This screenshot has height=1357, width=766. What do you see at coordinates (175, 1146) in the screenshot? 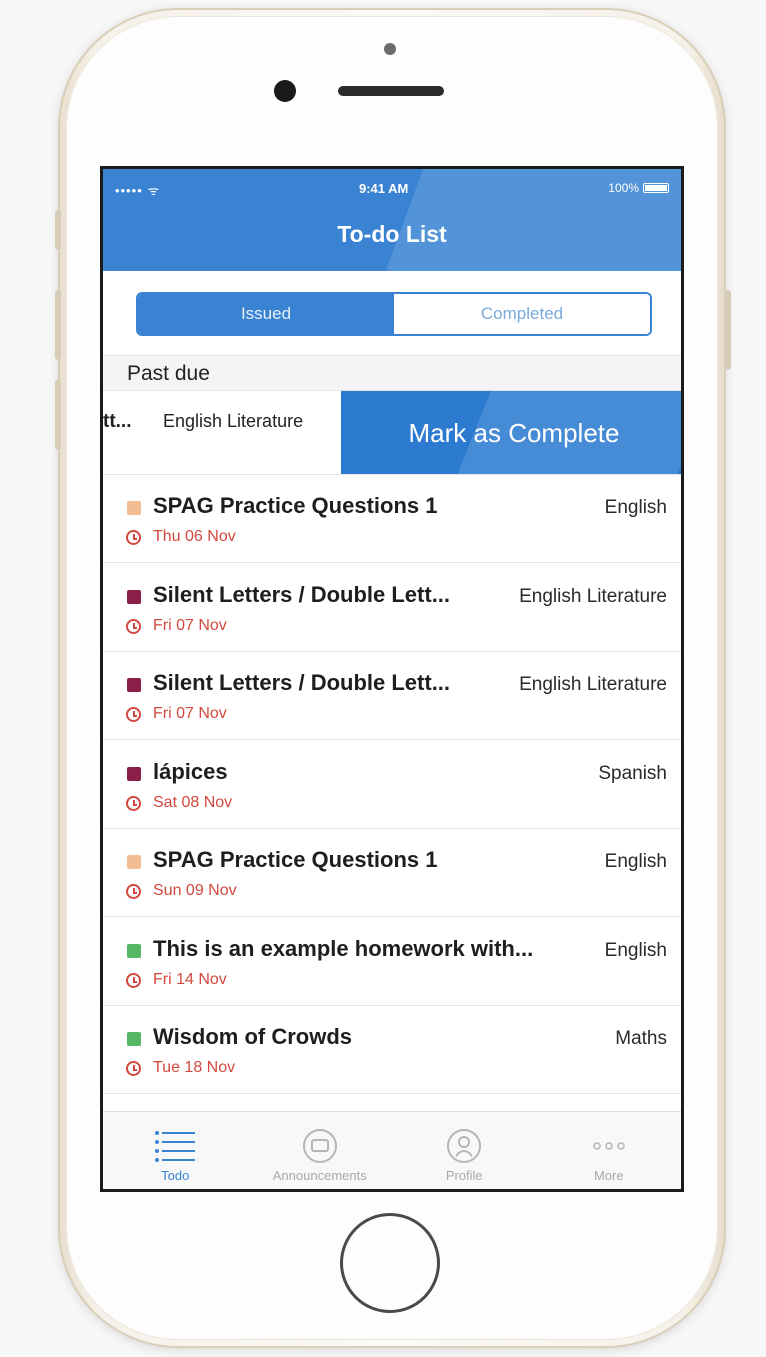
I see `list-icon` at bounding box center [175, 1146].